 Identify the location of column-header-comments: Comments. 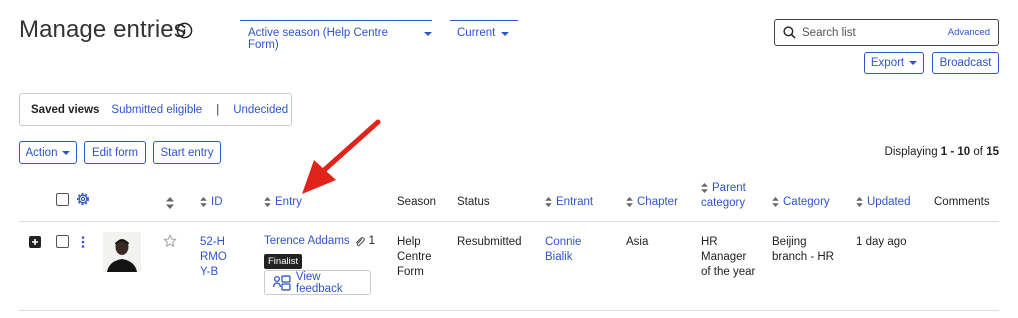
(962, 202).